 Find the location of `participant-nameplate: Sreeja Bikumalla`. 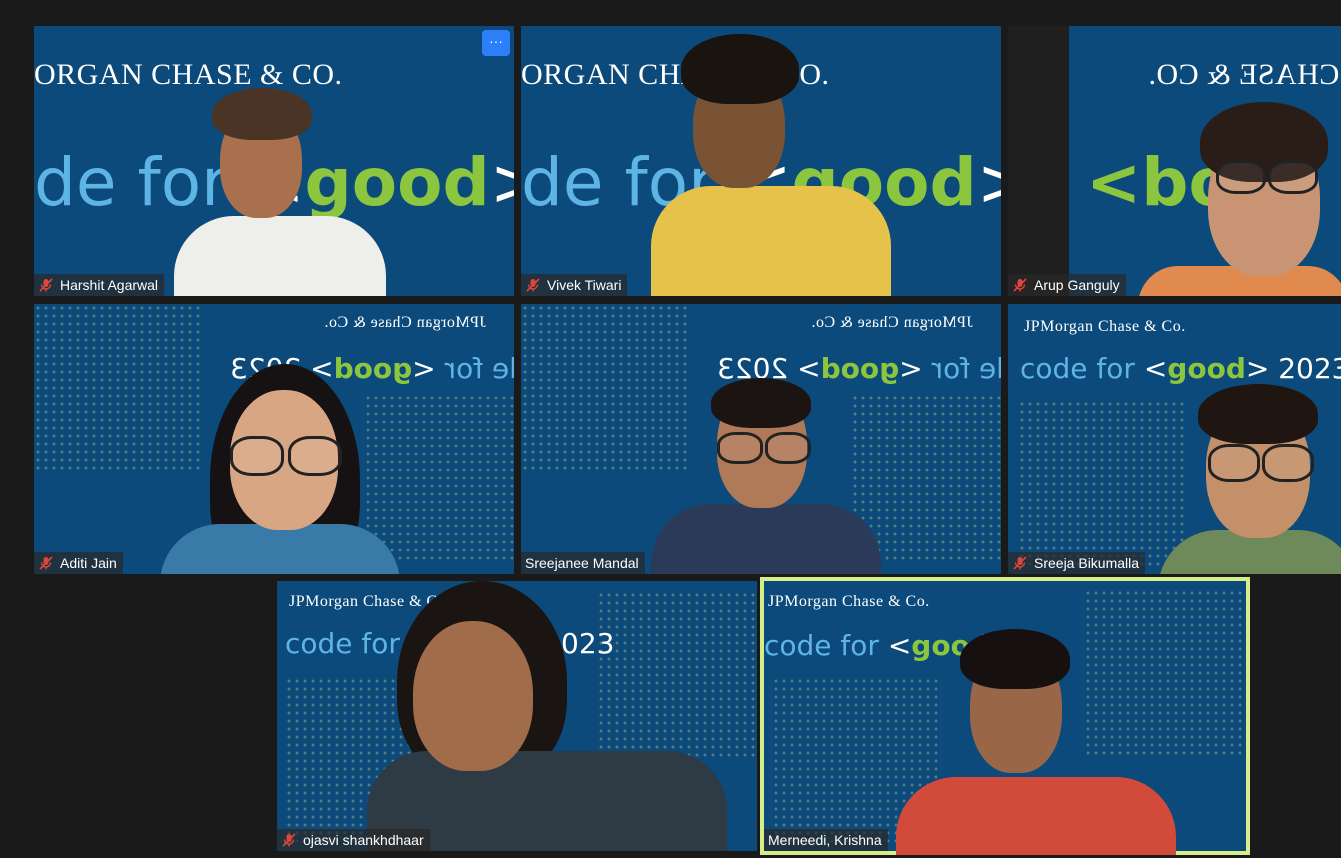

participant-nameplate: Sreeja Bikumalla is located at coordinates (1077, 563).